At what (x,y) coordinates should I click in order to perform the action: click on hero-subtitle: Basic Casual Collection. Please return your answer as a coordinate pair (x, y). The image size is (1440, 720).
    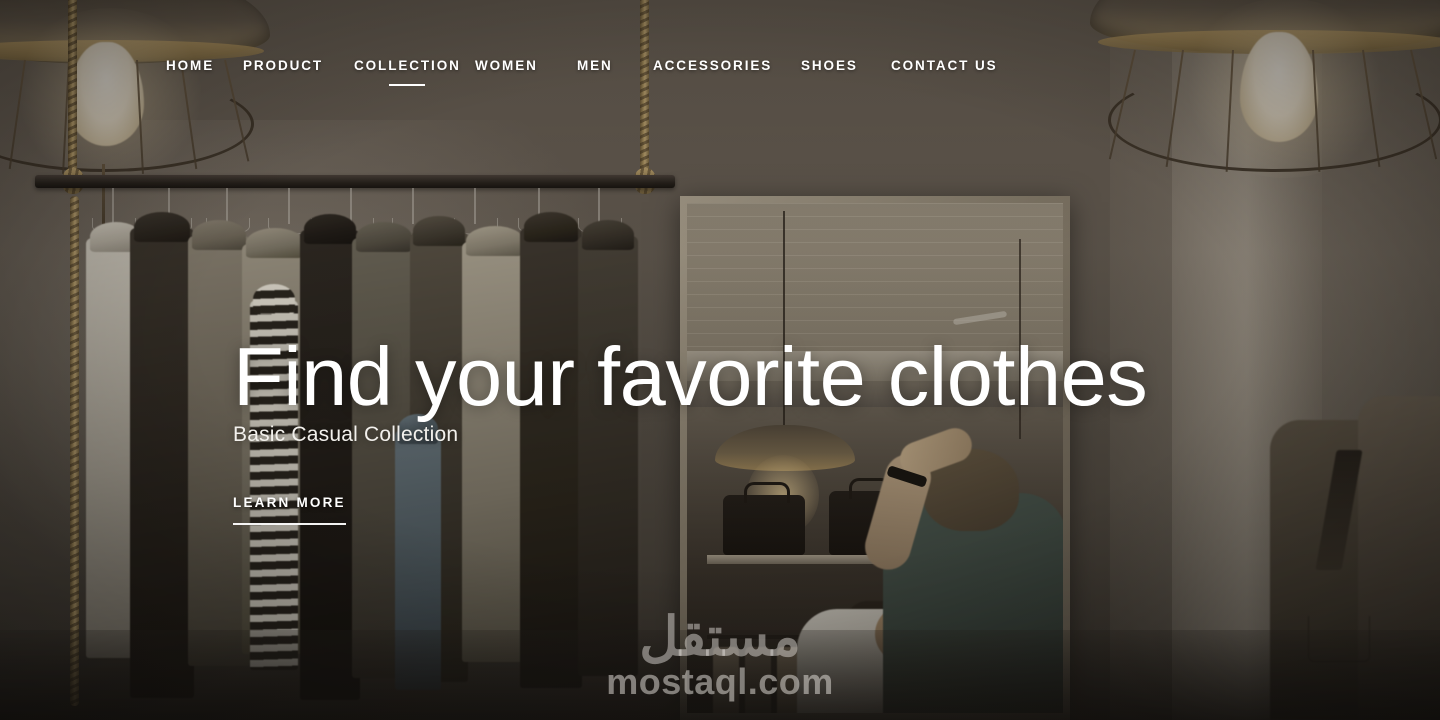
    Looking at the image, I should click on (346, 435).